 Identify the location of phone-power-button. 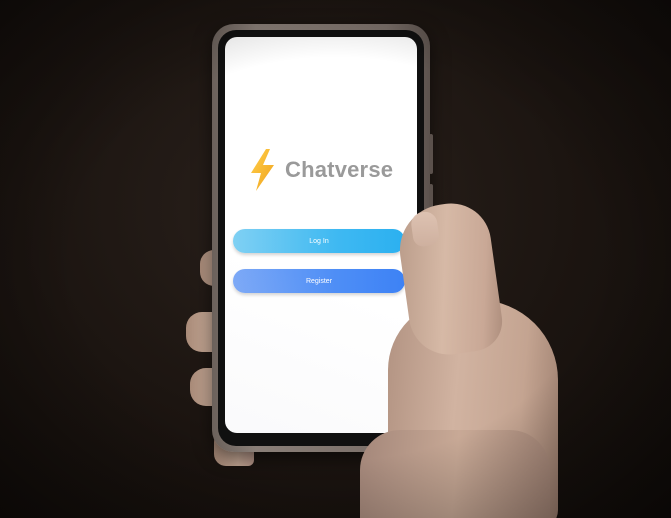
(431, 196).